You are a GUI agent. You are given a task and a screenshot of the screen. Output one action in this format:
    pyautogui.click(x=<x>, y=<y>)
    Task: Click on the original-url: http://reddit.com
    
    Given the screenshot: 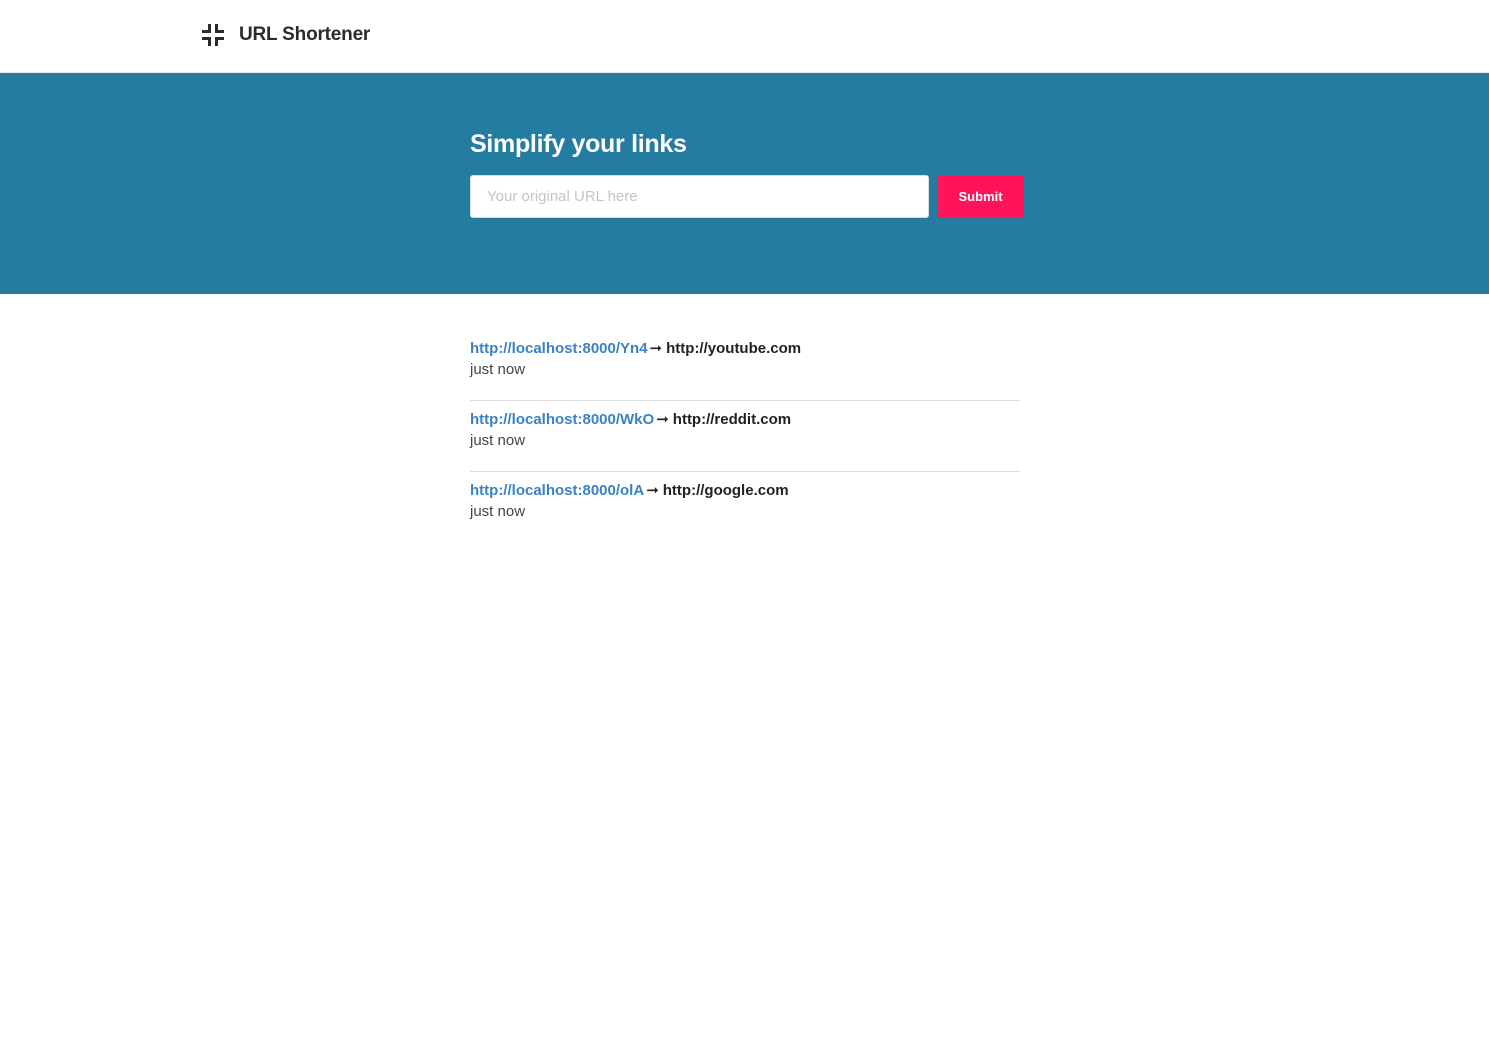 What is the action you would take?
    pyautogui.click(x=732, y=419)
    